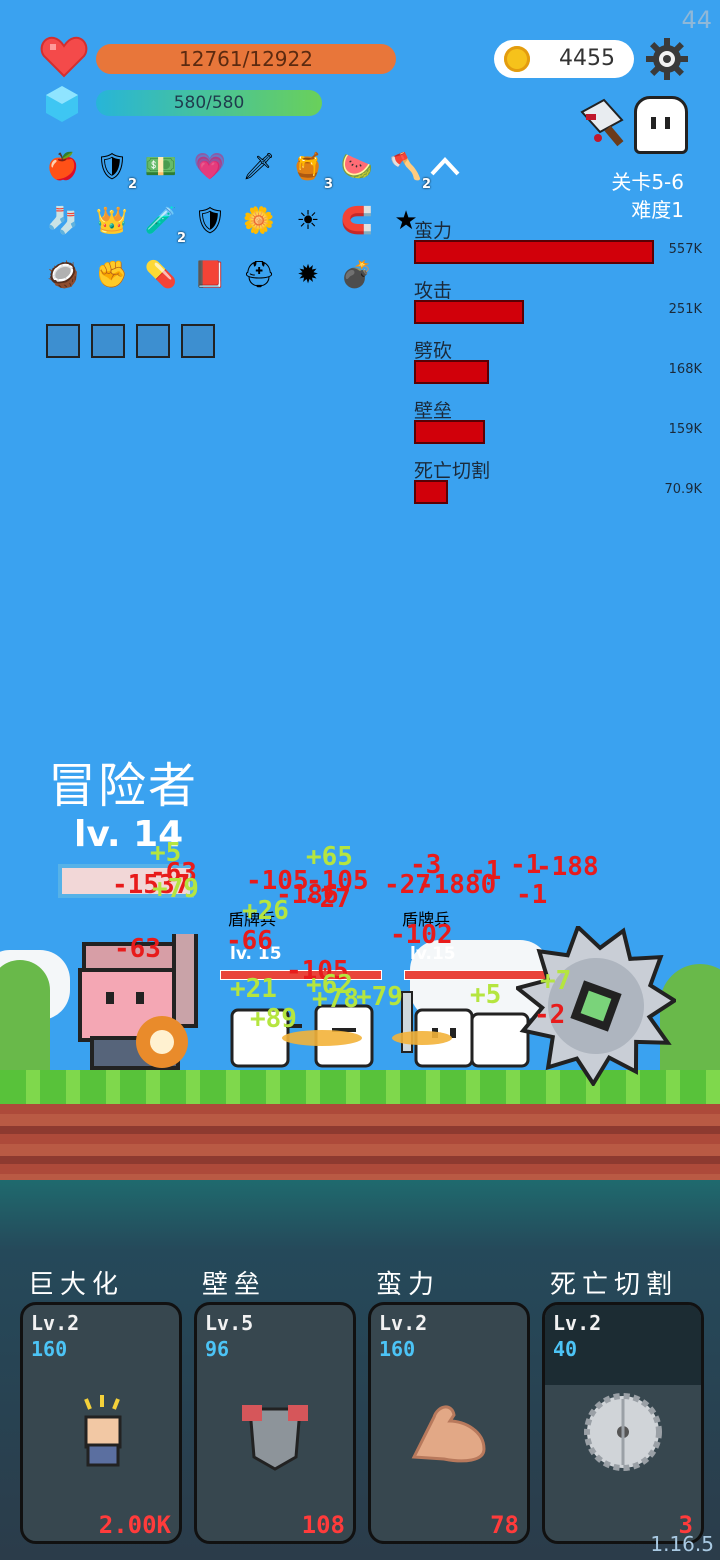  Describe the element at coordinates (63, 341) in the screenshot. I see `lightbulb-buff-icon` at that location.